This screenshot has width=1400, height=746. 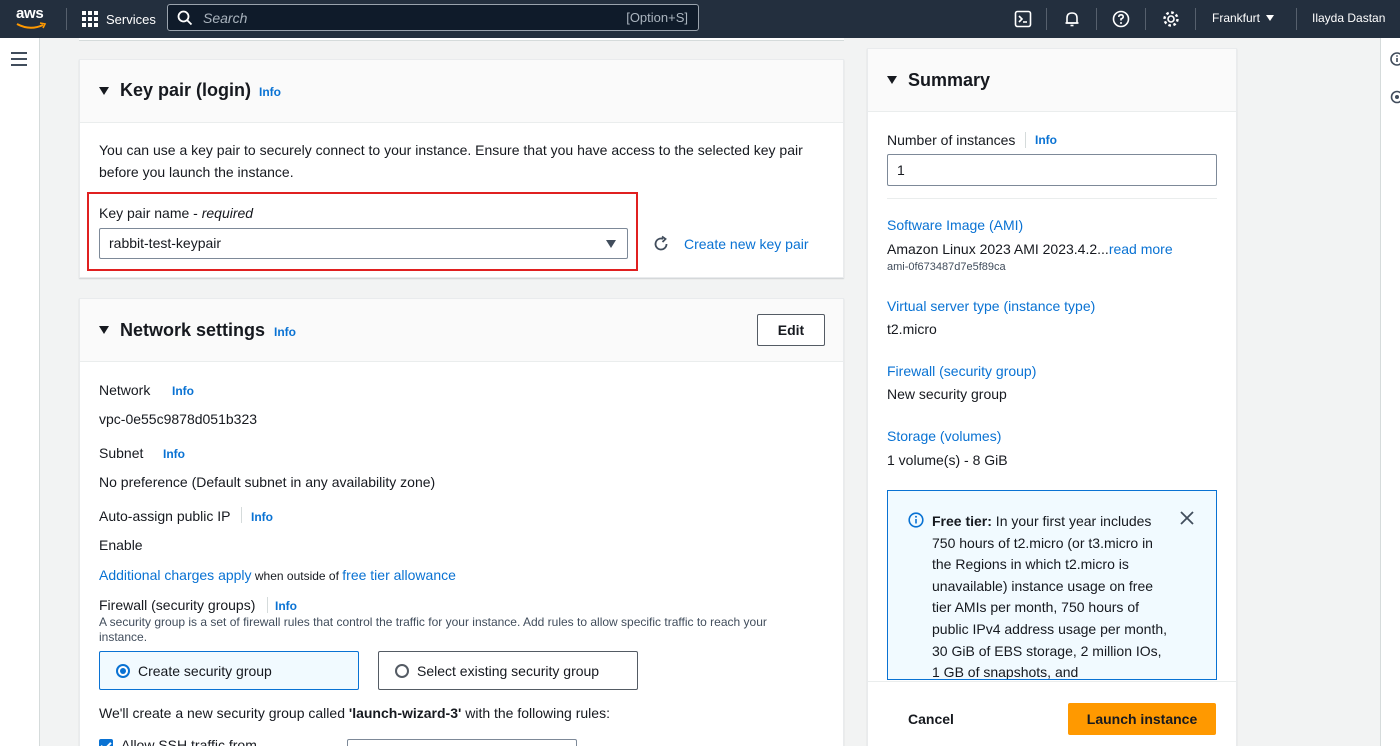 I want to click on firewall-summary-value: New security group, so click(x=947, y=394).